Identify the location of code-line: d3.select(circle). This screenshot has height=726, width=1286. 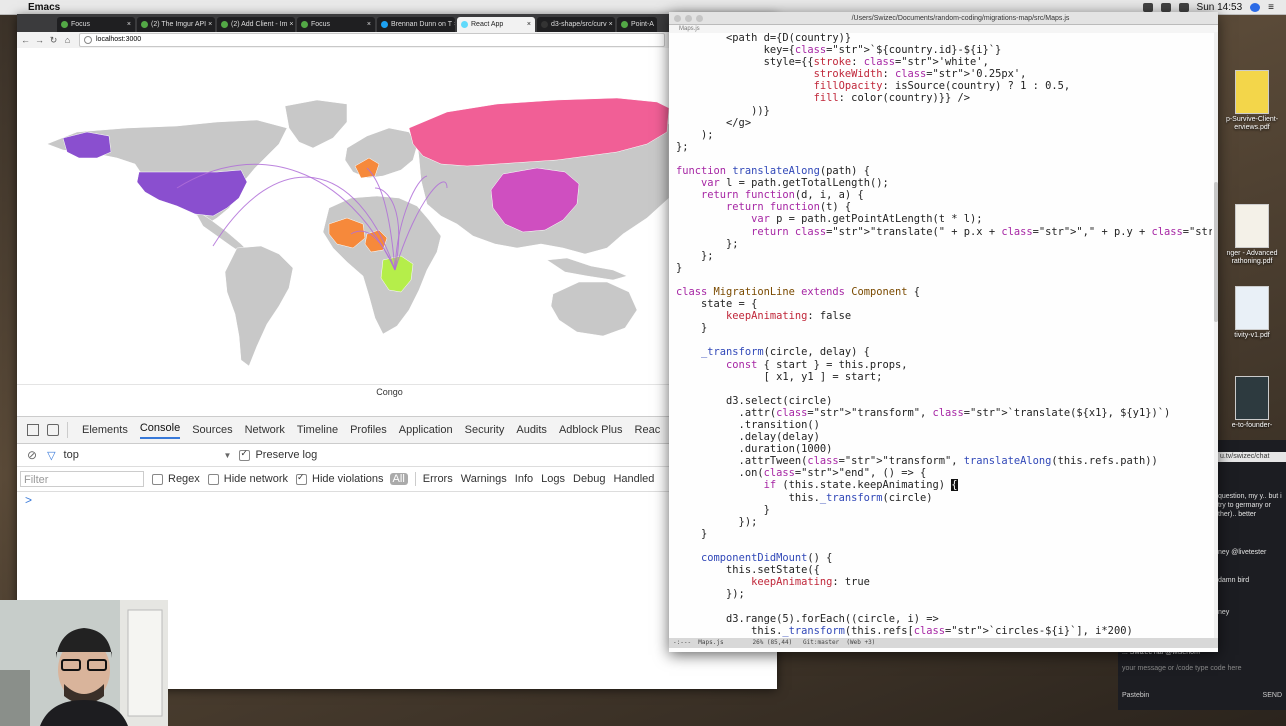
(754, 400).